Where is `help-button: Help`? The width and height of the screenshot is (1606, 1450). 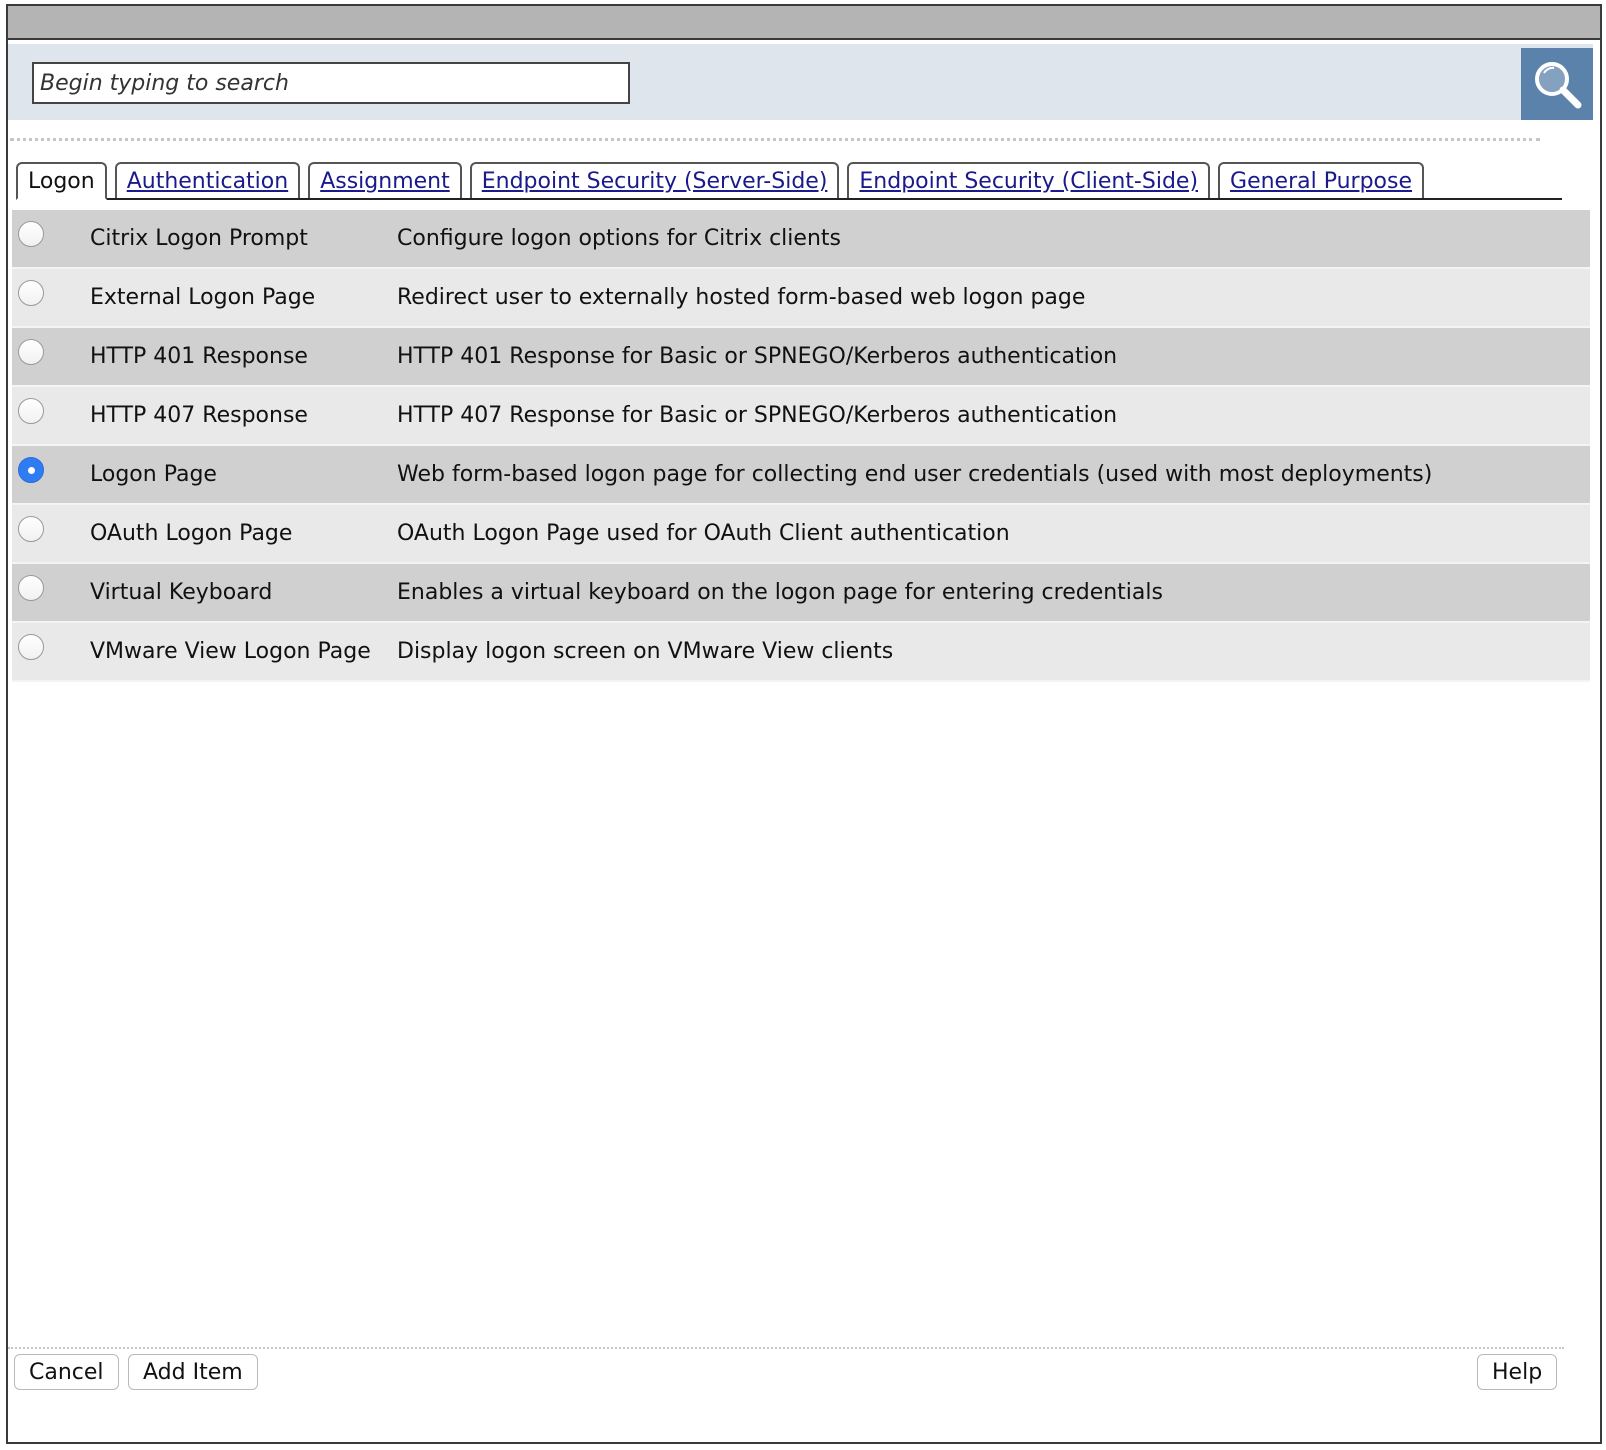 help-button: Help is located at coordinates (1517, 1372).